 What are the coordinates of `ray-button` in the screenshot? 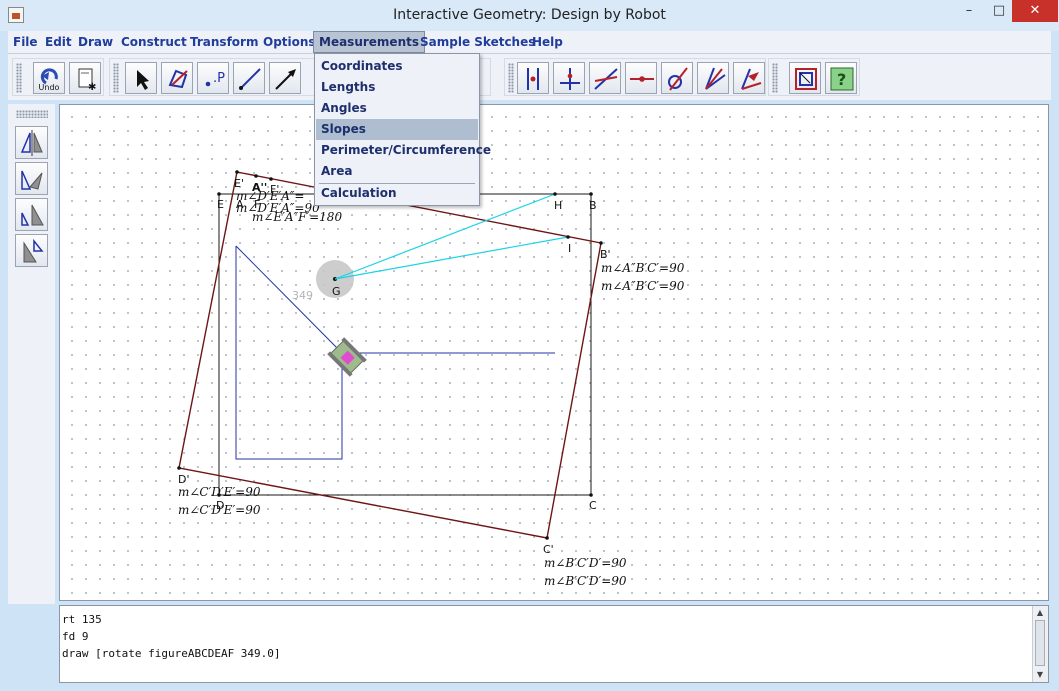 It's located at (285, 78).